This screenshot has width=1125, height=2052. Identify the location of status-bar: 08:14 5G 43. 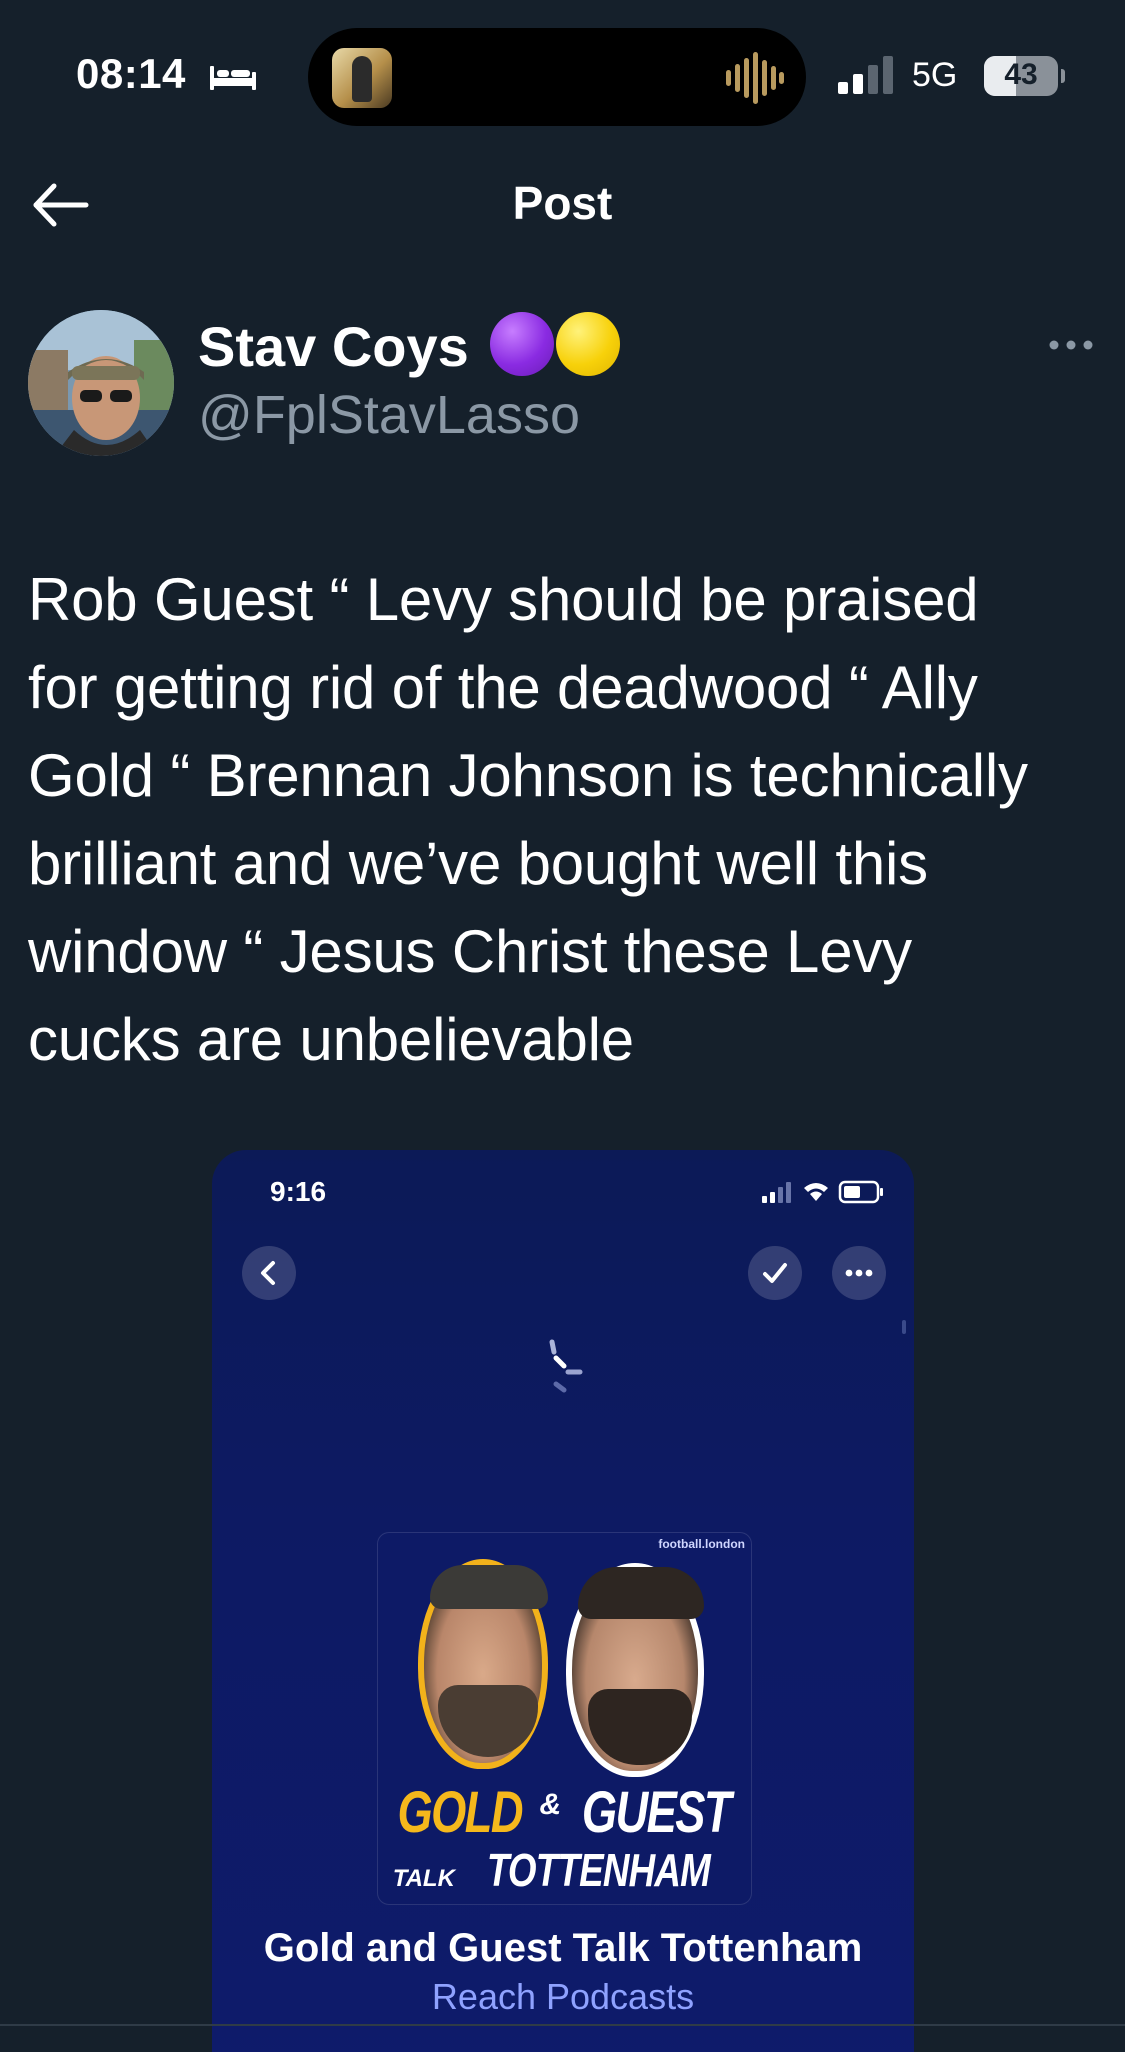
(562, 75).